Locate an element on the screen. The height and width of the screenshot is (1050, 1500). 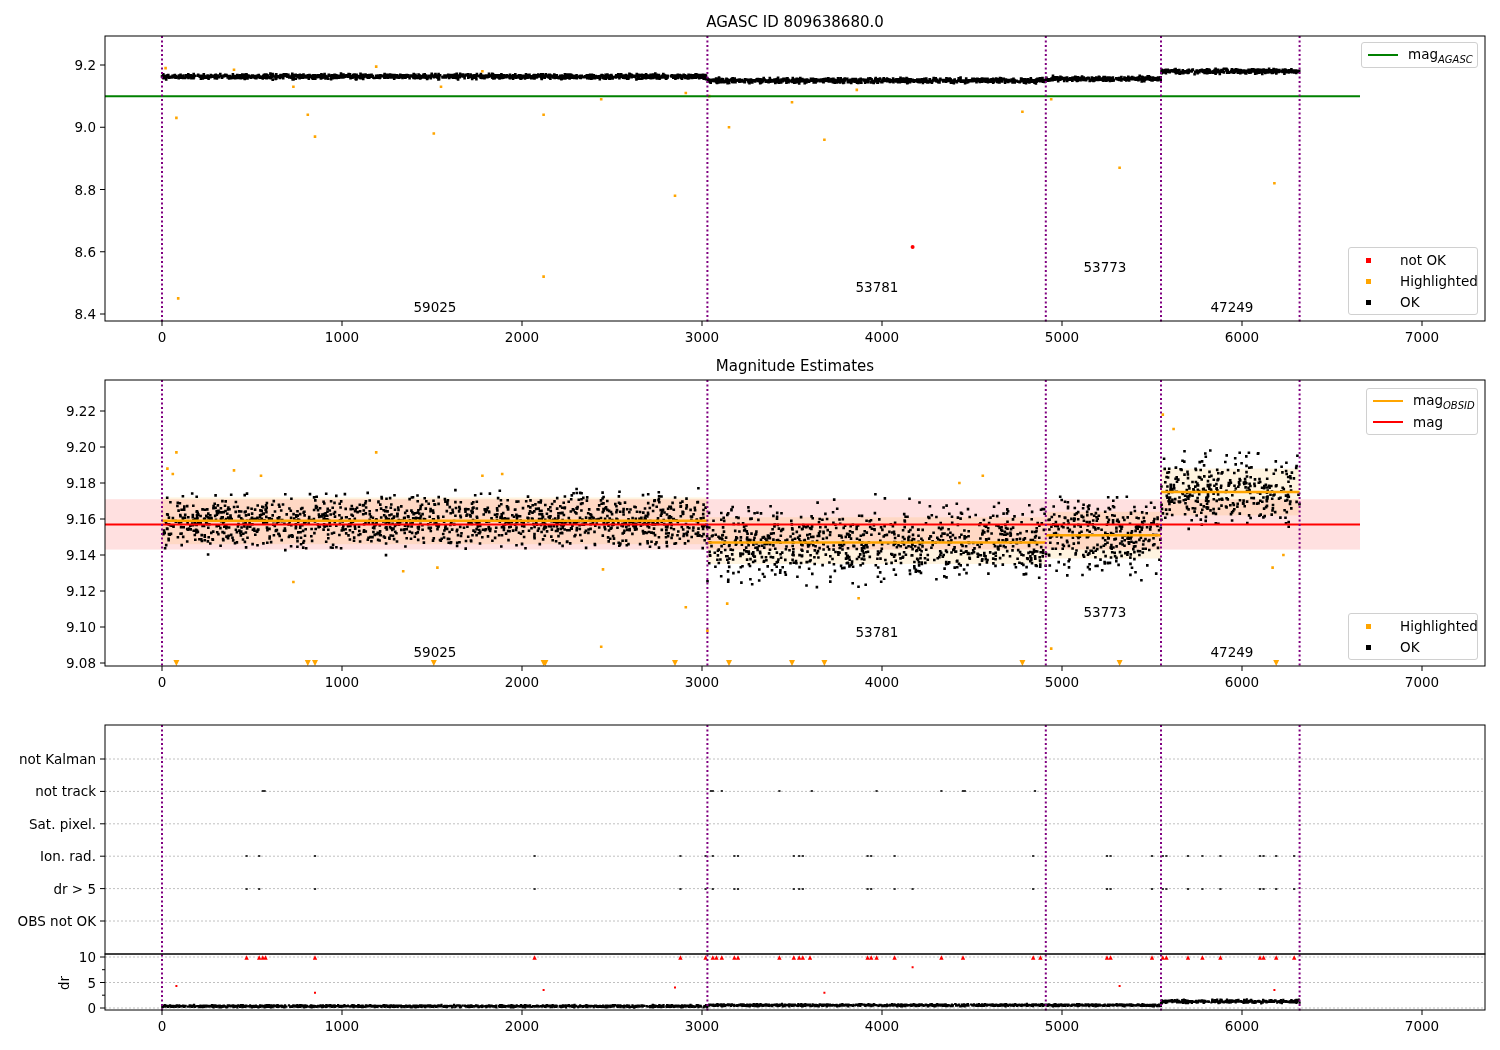
y-tick-label: 9.12 is located at coordinates (80, 591).